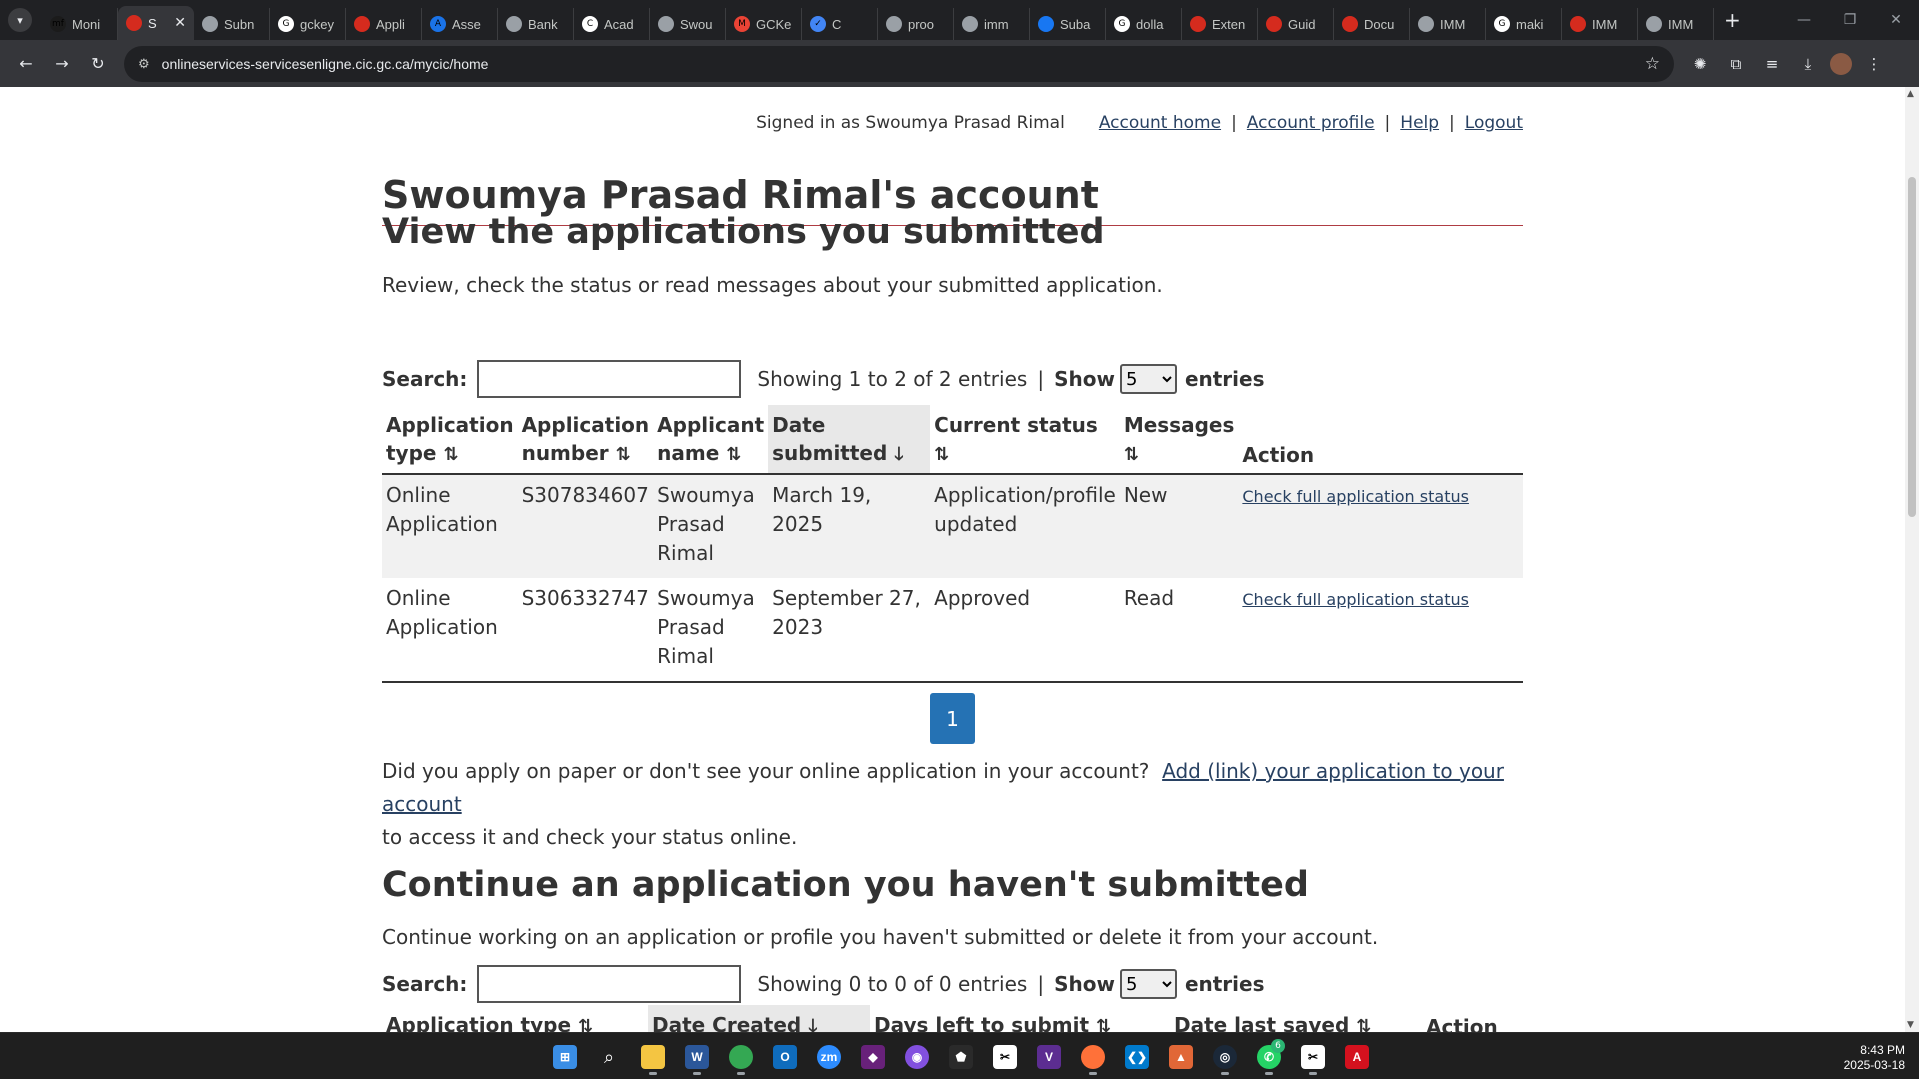 This screenshot has width=1919, height=1079. I want to click on page-scrollbar: ▲ ▼, so click(1912, 559).